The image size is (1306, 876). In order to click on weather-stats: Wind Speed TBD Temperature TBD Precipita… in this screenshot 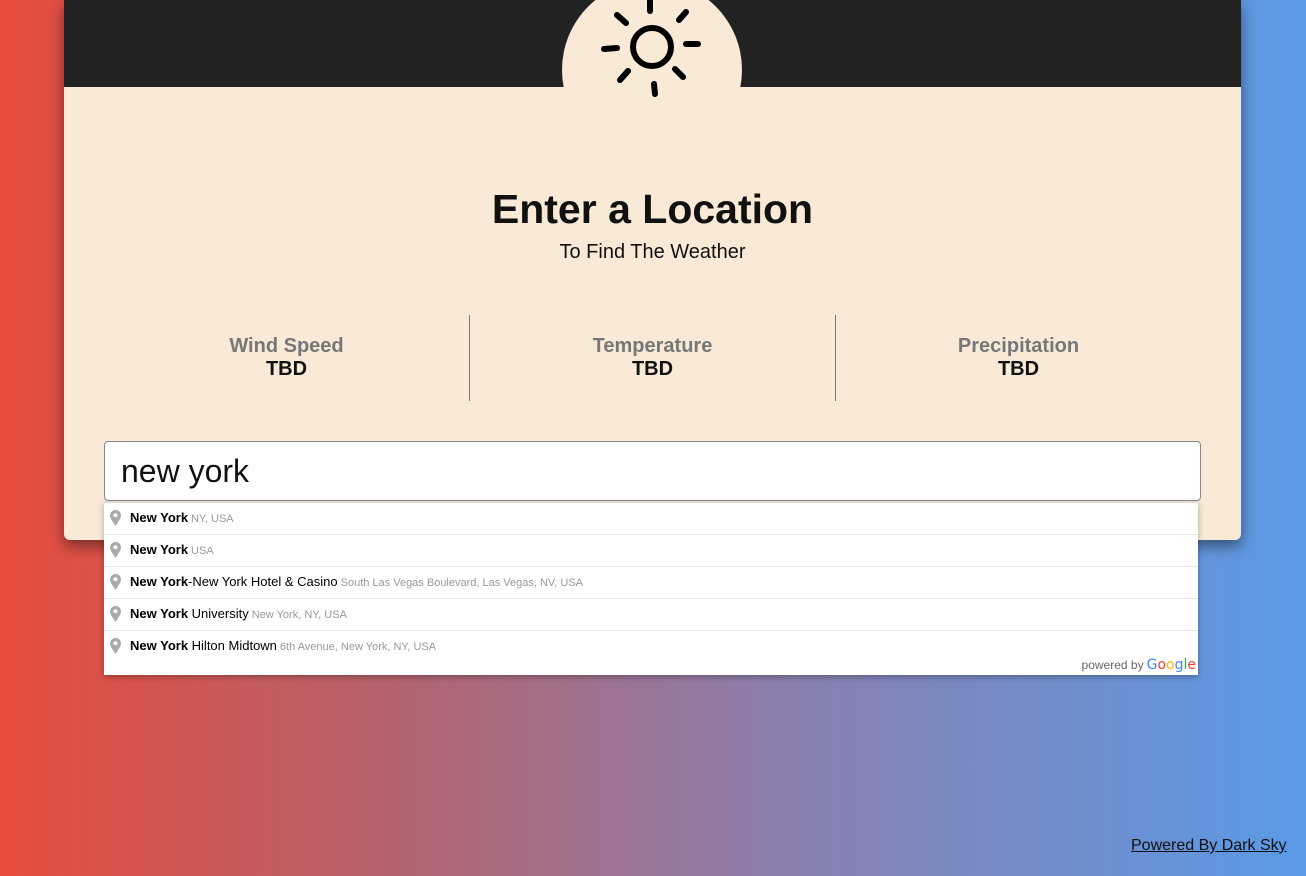, I will do `click(652, 358)`.